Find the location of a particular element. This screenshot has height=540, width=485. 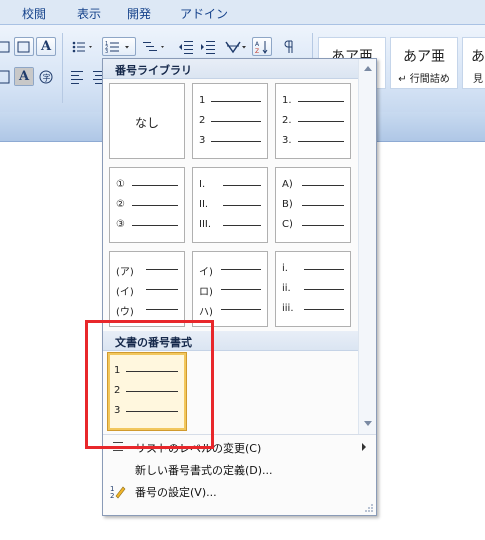

section-title: 番号ライブラリ is located at coordinates (153, 70).